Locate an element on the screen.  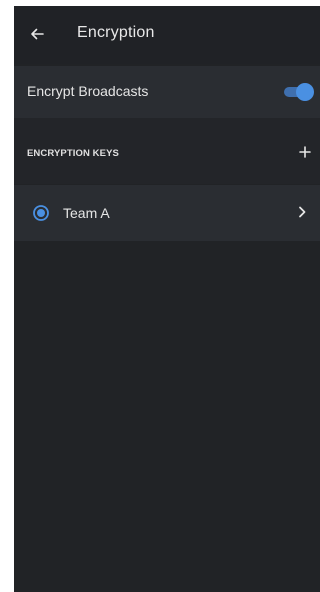
plus-icon is located at coordinates (305, 152).